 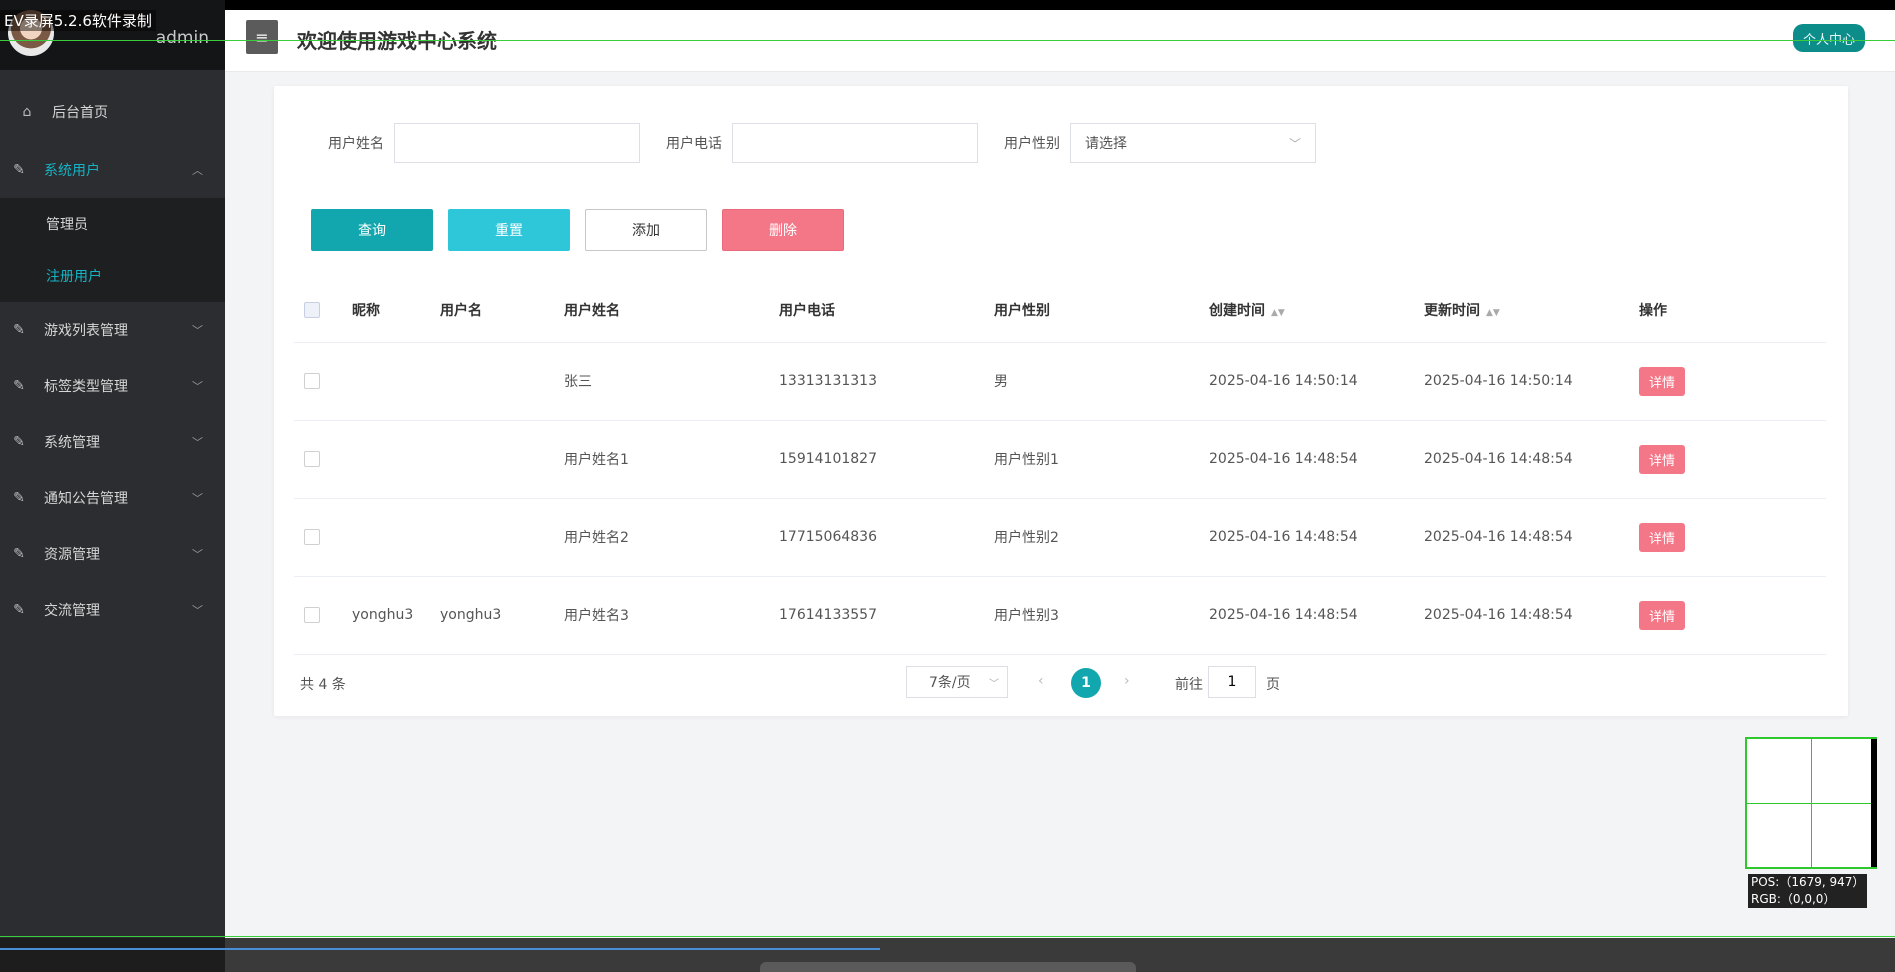 I want to click on goto-page-input, so click(x=1232, y=682).